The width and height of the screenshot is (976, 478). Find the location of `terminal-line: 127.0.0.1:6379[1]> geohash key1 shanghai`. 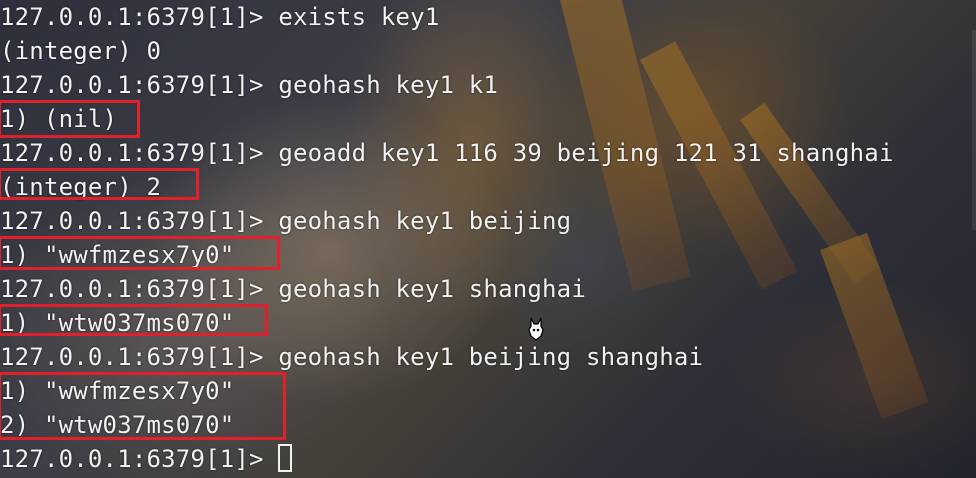

terminal-line: 127.0.0.1:6379[1]> geohash key1 shanghai is located at coordinates (293, 289).